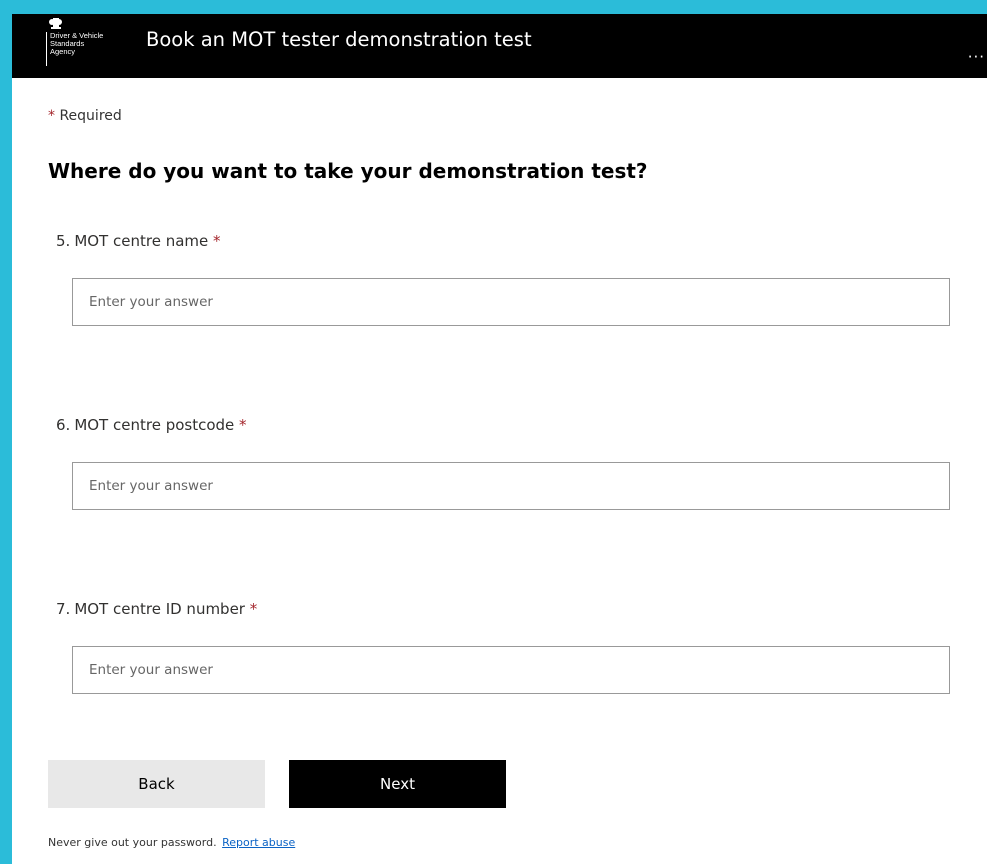 The height and width of the screenshot is (864, 987). What do you see at coordinates (55, 23) in the screenshot?
I see `royal-crest-icon` at bounding box center [55, 23].